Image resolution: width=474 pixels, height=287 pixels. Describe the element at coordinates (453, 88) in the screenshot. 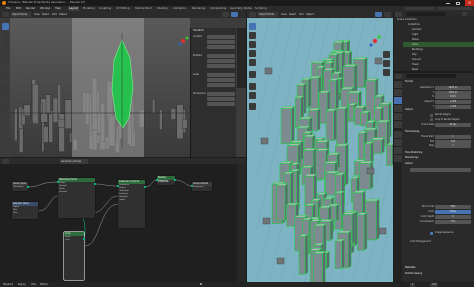

I see `resolution-x-field: 1920 px` at that location.